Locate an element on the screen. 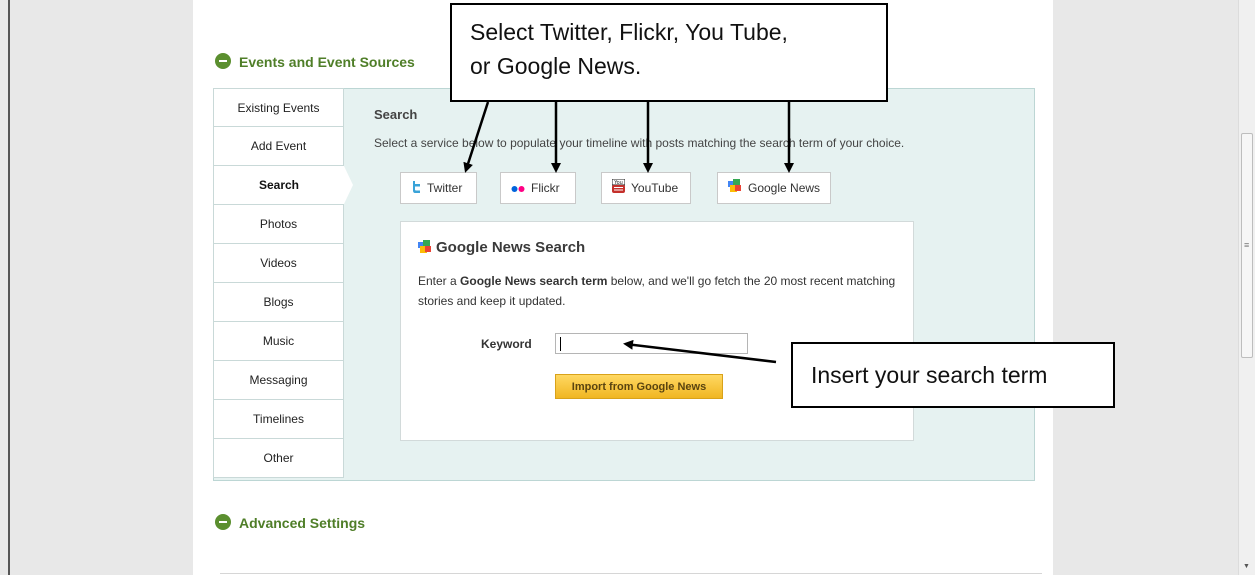  twitter-button: Twitter is located at coordinates (438, 188).